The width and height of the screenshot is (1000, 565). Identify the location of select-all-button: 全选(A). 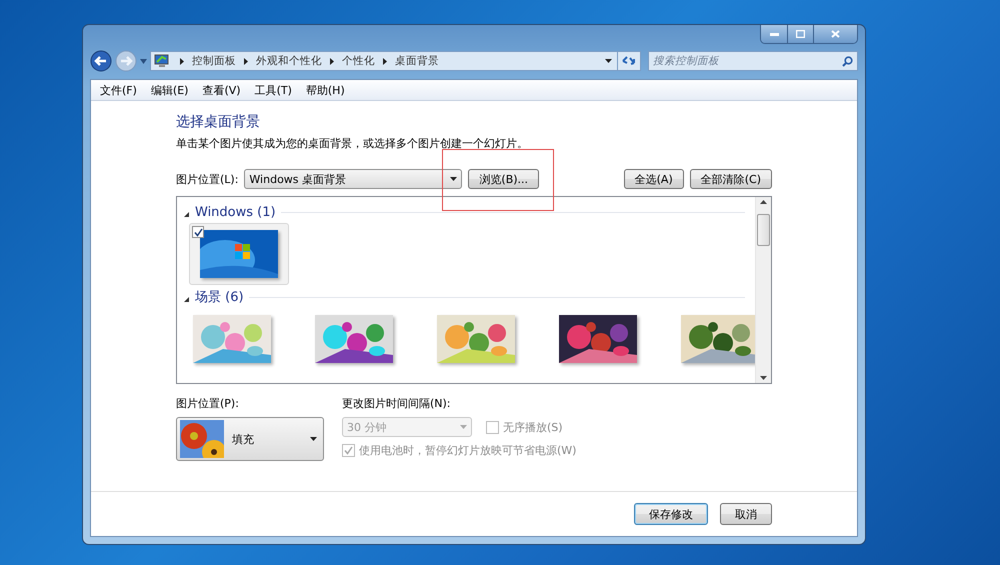
(654, 179).